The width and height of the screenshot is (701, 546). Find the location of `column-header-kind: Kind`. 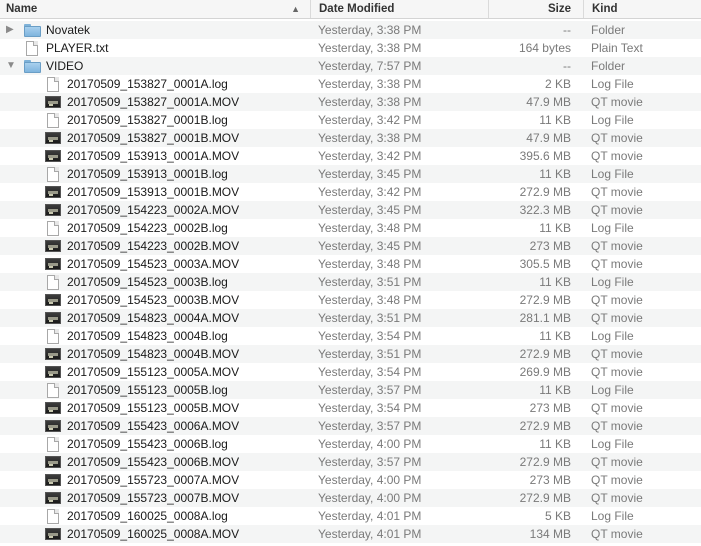

column-header-kind: Kind is located at coordinates (642, 9).